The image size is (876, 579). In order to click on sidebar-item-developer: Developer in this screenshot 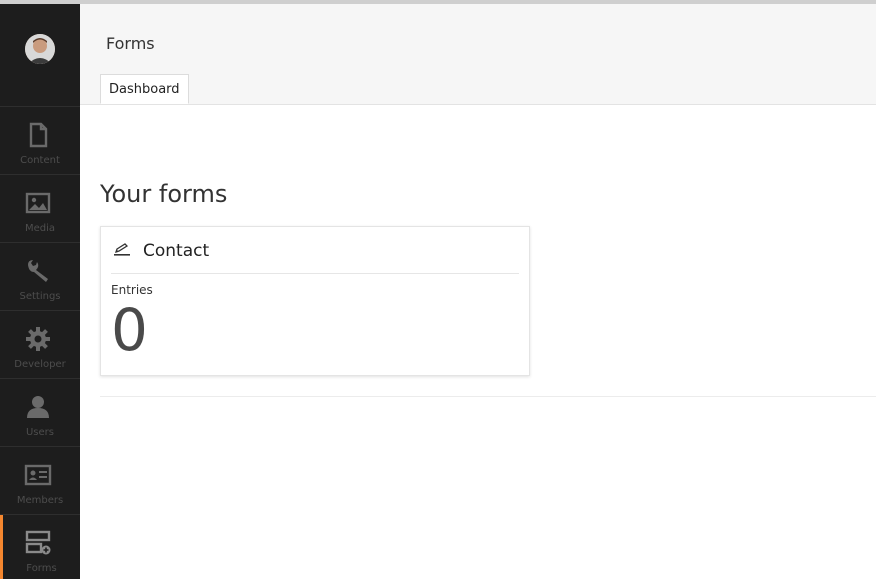, I will do `click(40, 345)`.